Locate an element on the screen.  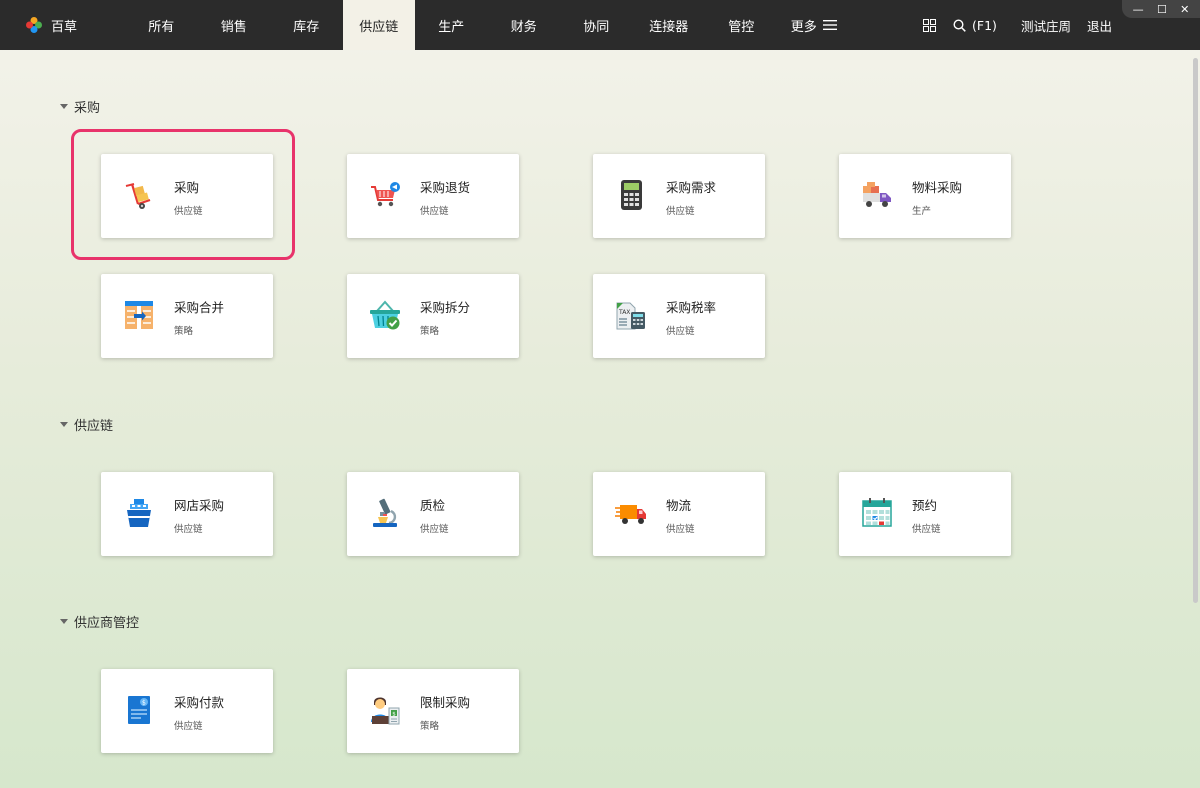
nav-finance: 财务 is located at coordinates (524, 25).